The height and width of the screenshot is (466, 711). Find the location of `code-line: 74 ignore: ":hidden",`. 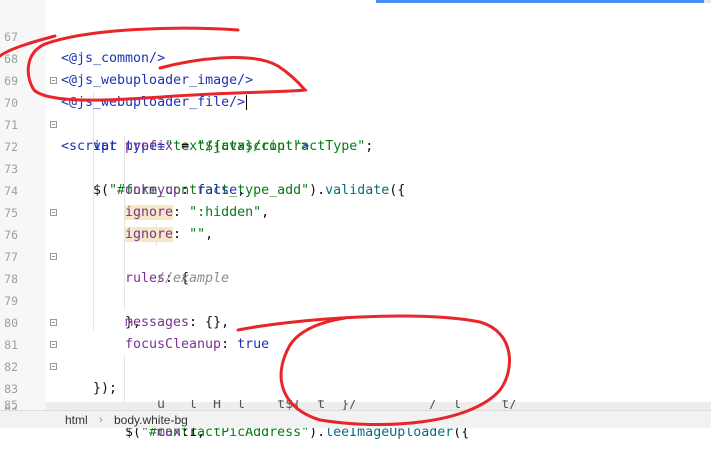

code-line: 74 ignore: ":hidden", is located at coordinates (355, 189).